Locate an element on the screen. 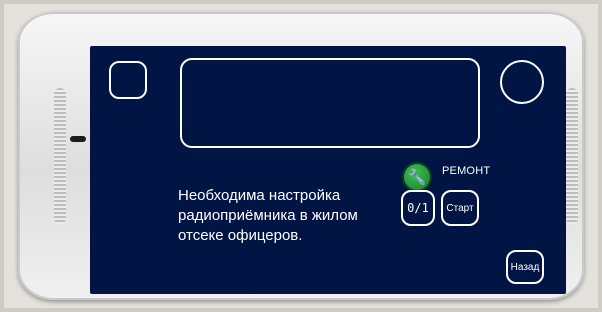  right-speaker-grille is located at coordinates (572, 156).